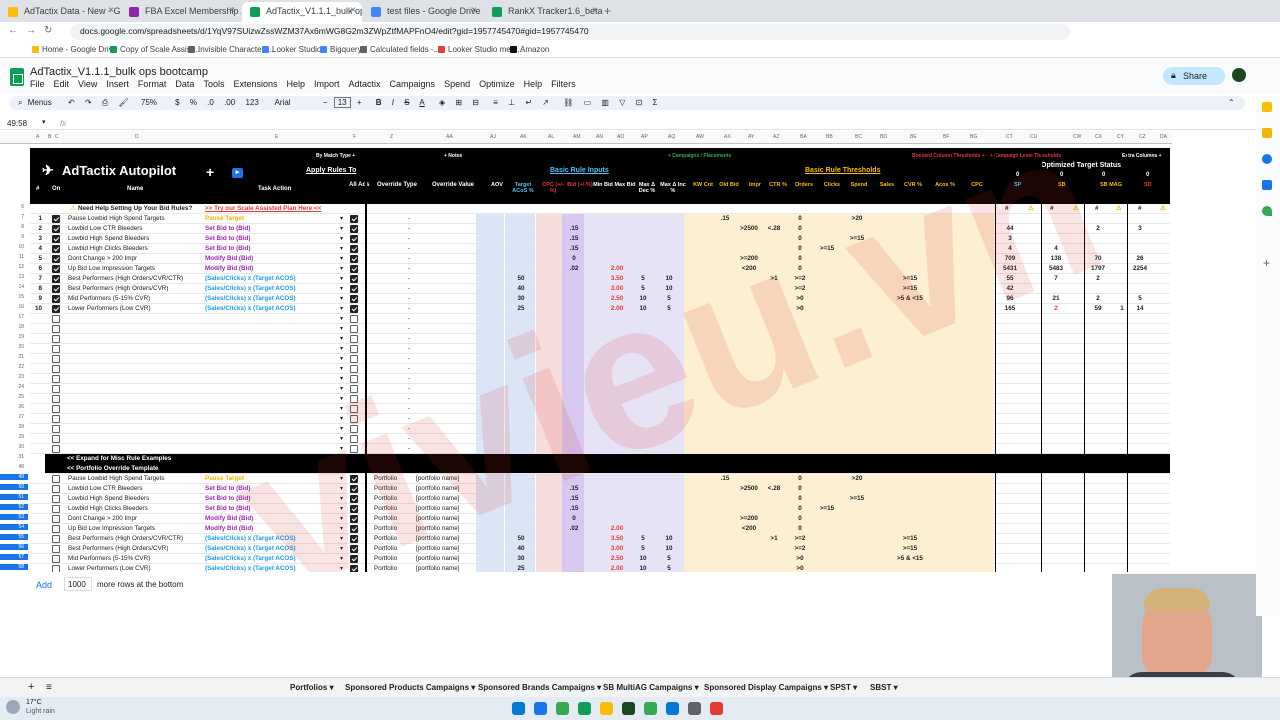  What do you see at coordinates (574, 519) in the screenshot?
I see `bid-value: 0` at bounding box center [574, 519].